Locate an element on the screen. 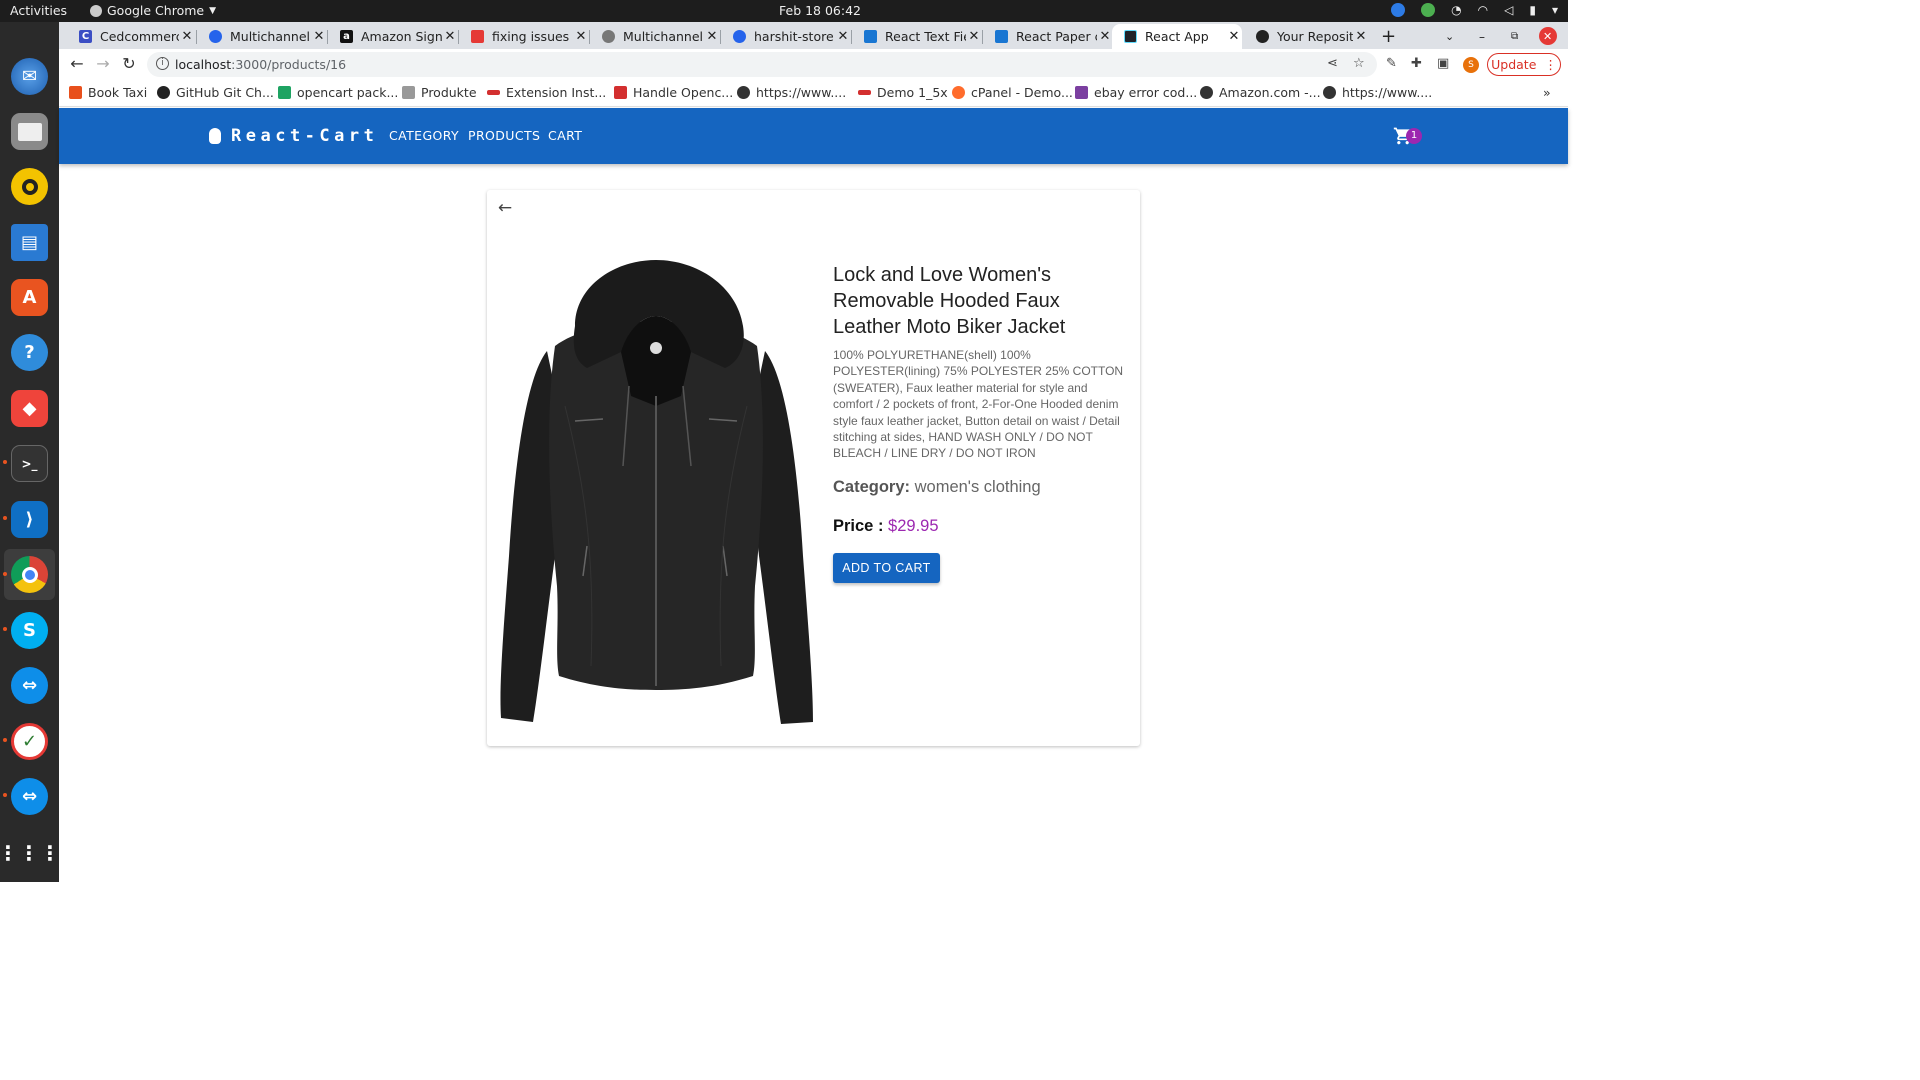 Image resolution: width=1920 pixels, height=1080 pixels. minimize-button: – is located at coordinates (1483, 36).